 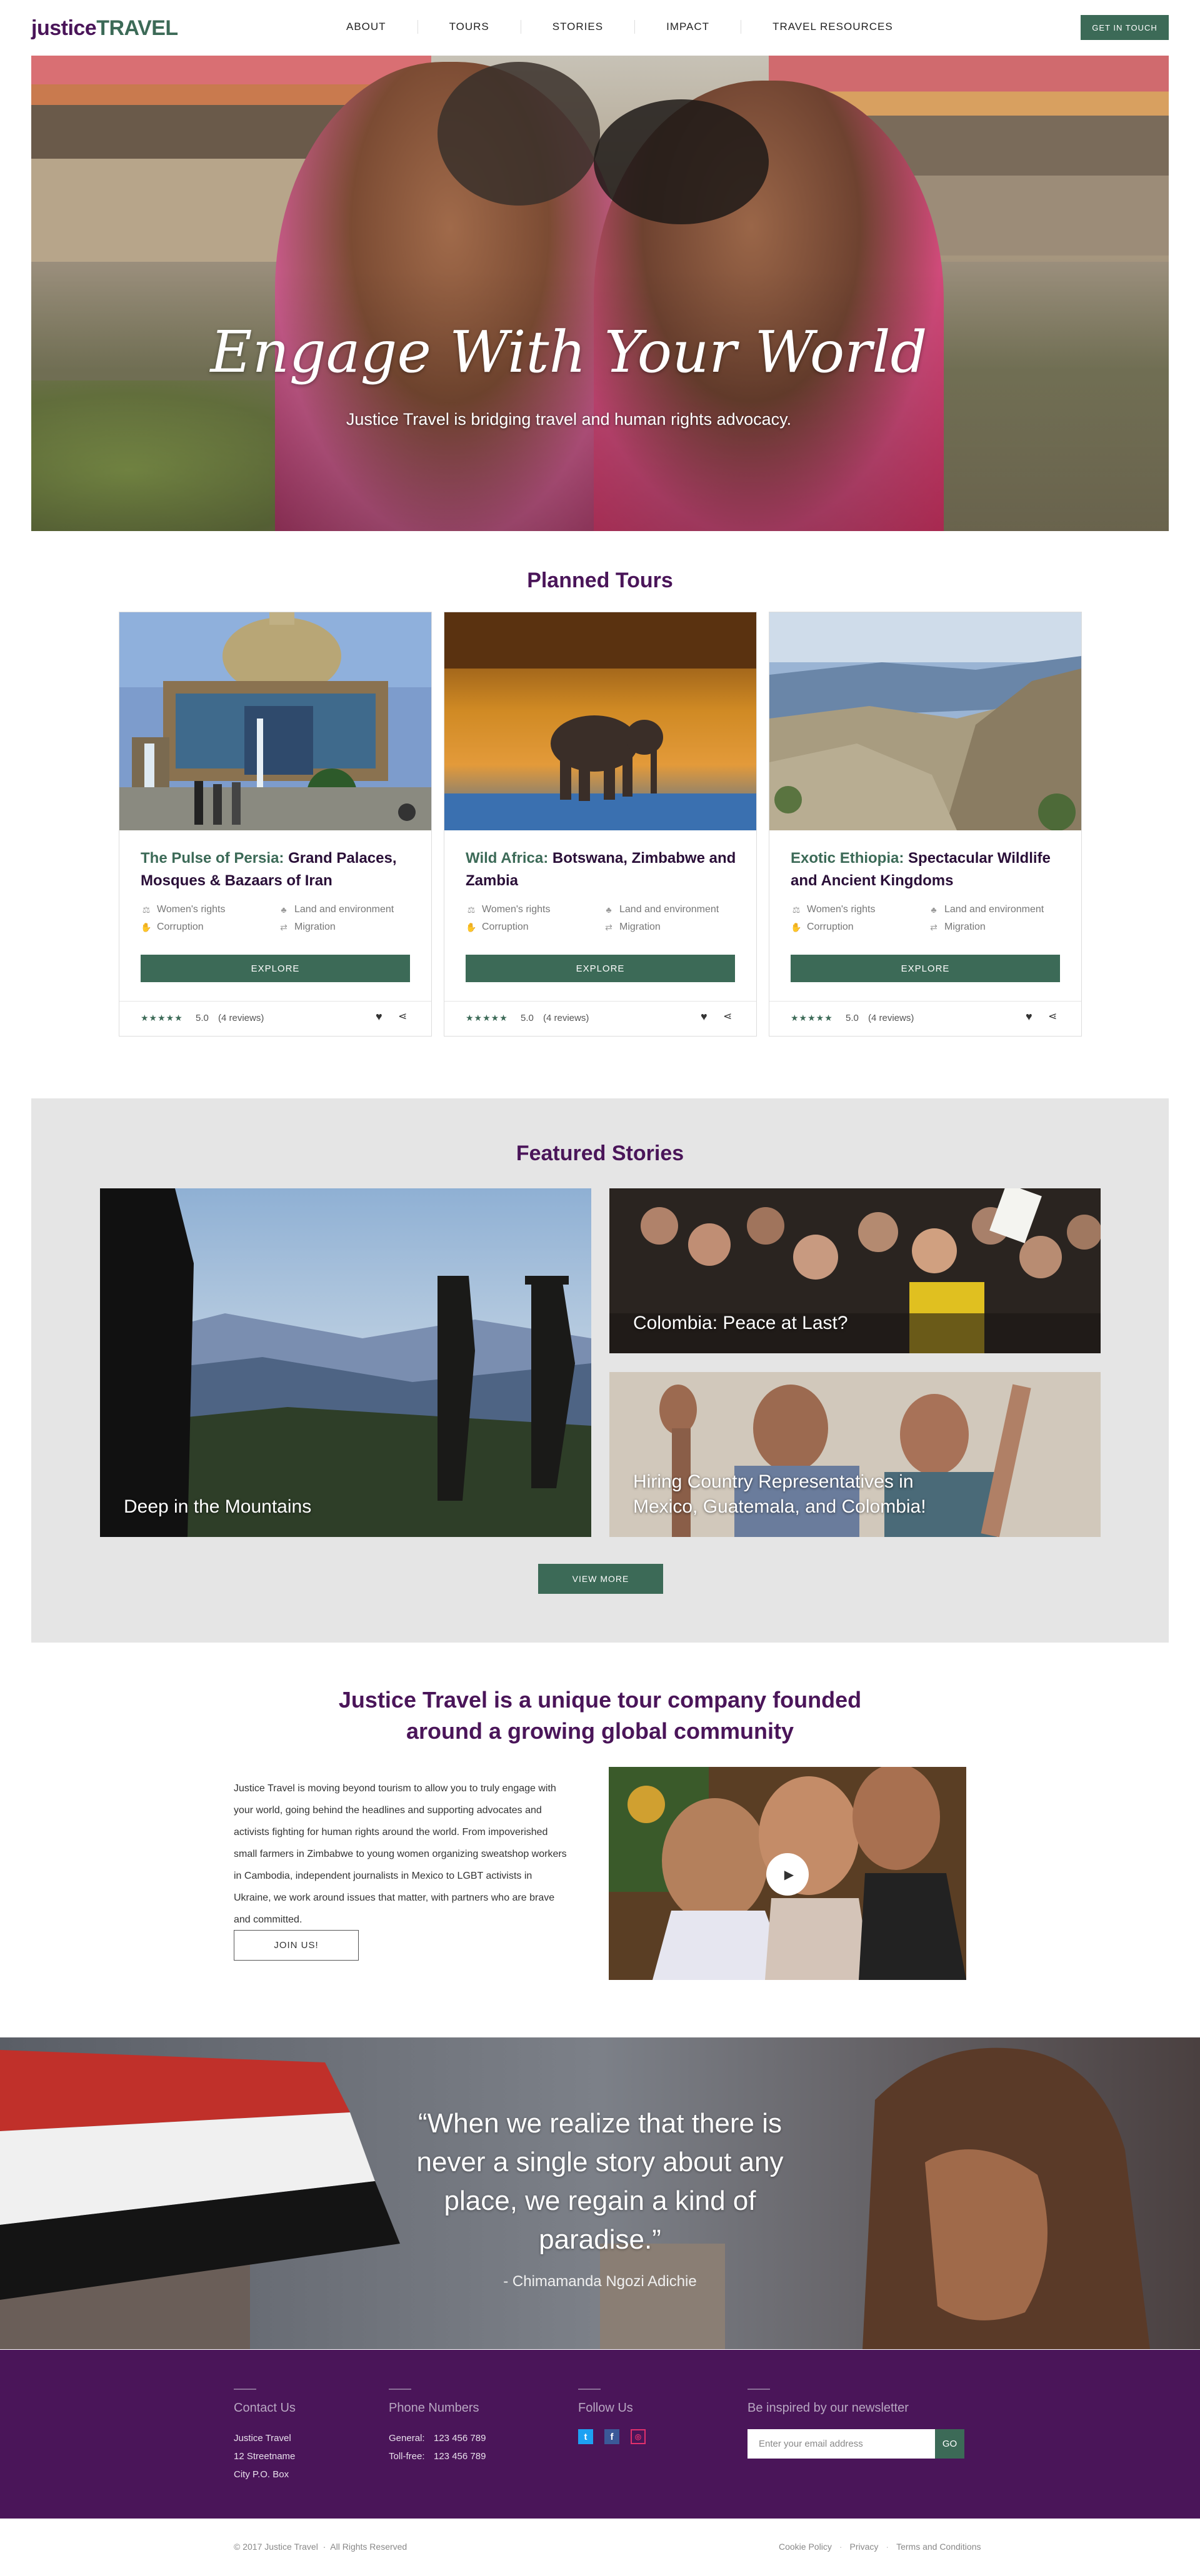 I want to click on footer-follow: Follow Us t f ◎, so click(x=612, y=2416).